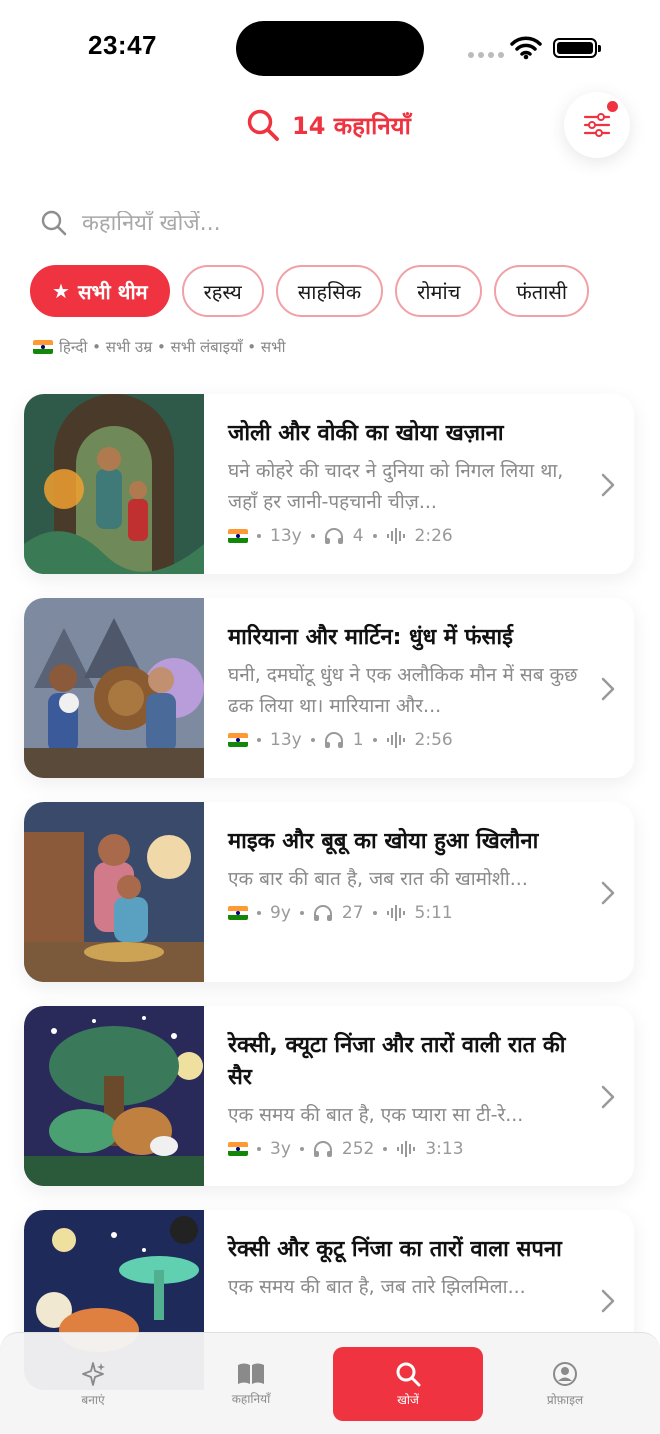 This screenshot has height=1434, width=660. What do you see at coordinates (358, 1149) in the screenshot?
I see `story-listens: 252` at bounding box center [358, 1149].